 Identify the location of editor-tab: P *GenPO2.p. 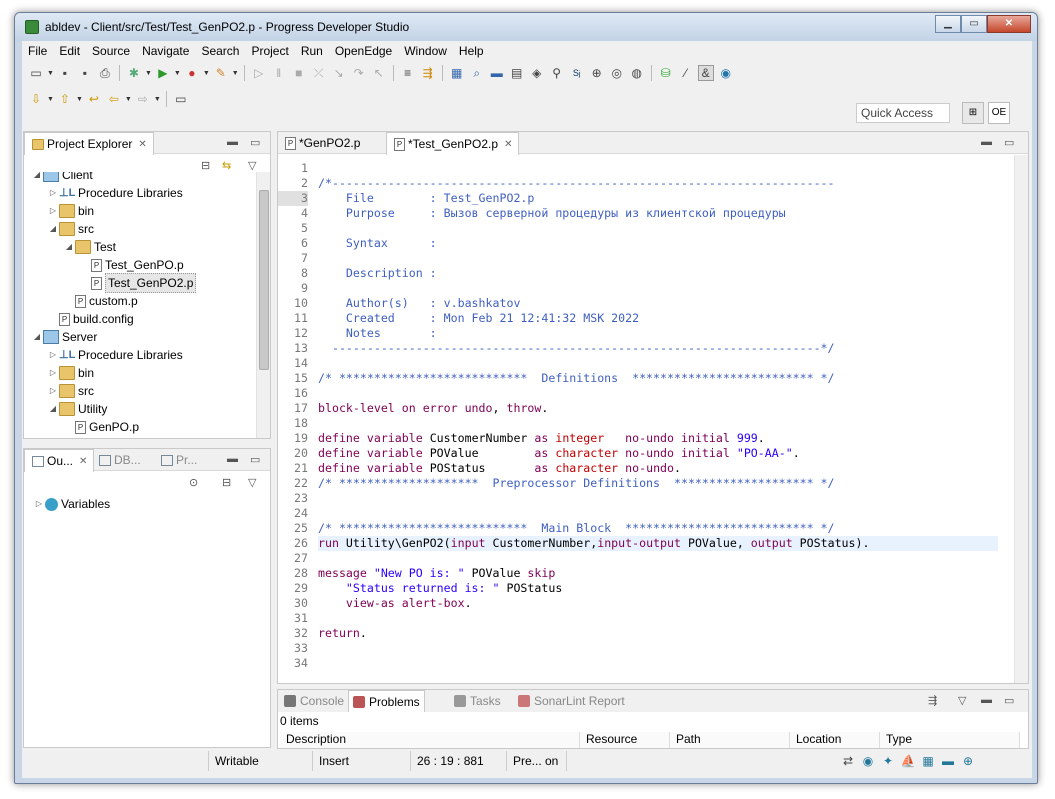
(322, 143).